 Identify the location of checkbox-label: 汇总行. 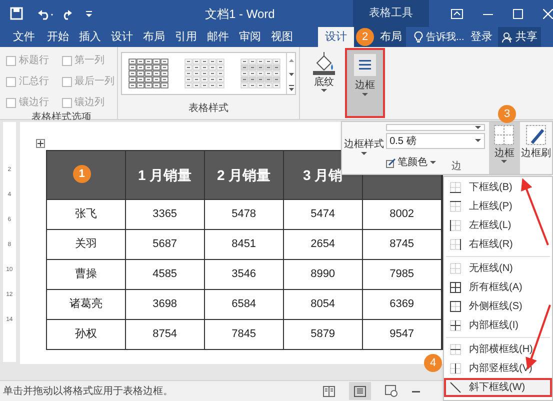
(34, 81).